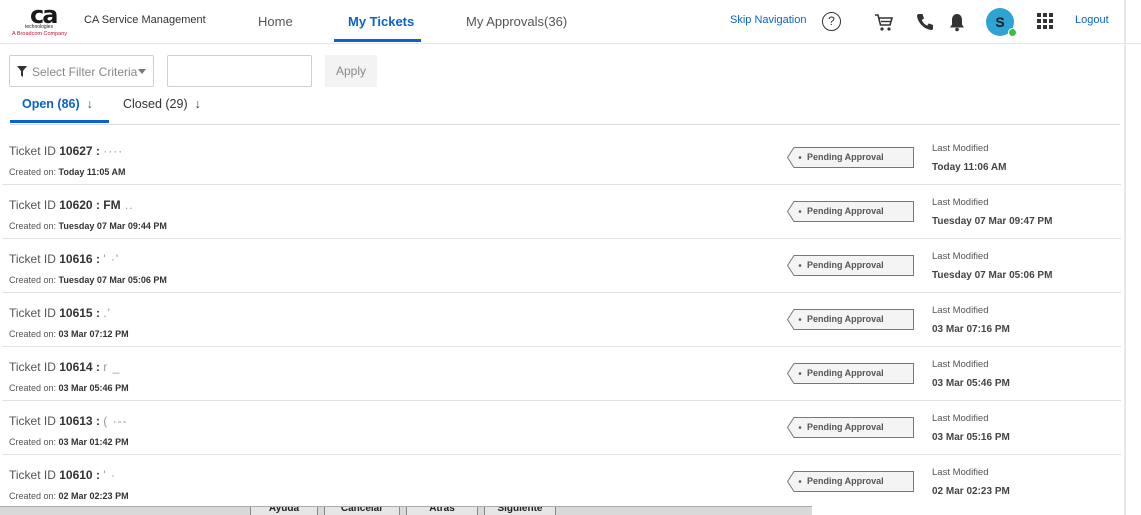 The image size is (1141, 515). I want to click on nav-my-tickets: My Tickets, so click(381, 21).